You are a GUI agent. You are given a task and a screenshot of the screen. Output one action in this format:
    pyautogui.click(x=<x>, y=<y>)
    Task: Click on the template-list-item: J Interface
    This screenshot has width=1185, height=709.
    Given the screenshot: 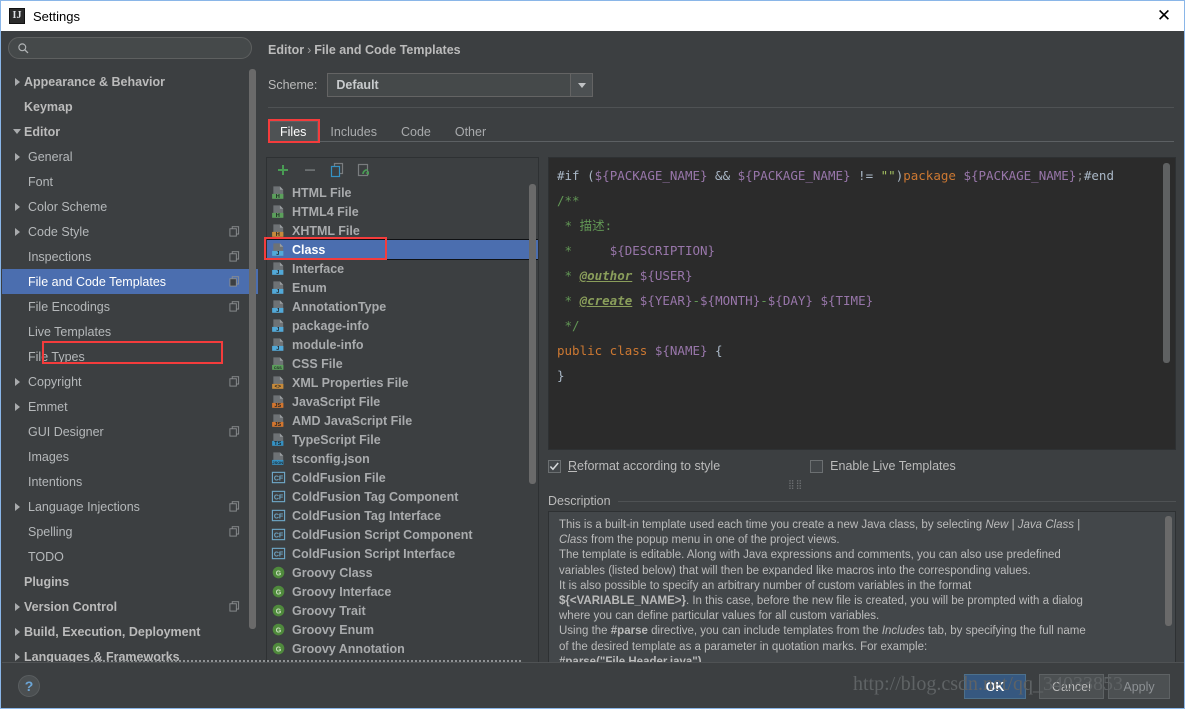 What is the action you would take?
    pyautogui.click(x=402, y=268)
    